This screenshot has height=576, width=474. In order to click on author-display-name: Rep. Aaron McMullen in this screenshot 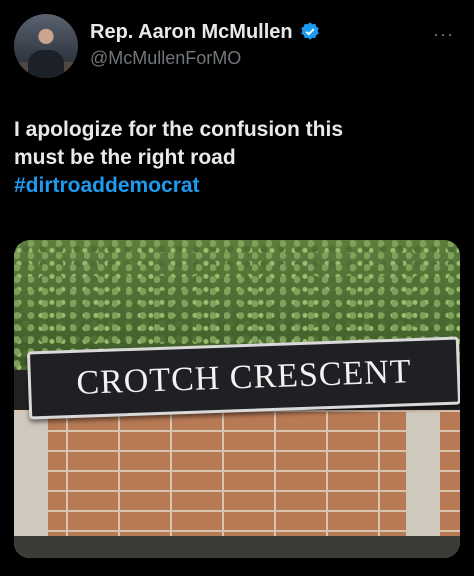, I will do `click(191, 32)`.